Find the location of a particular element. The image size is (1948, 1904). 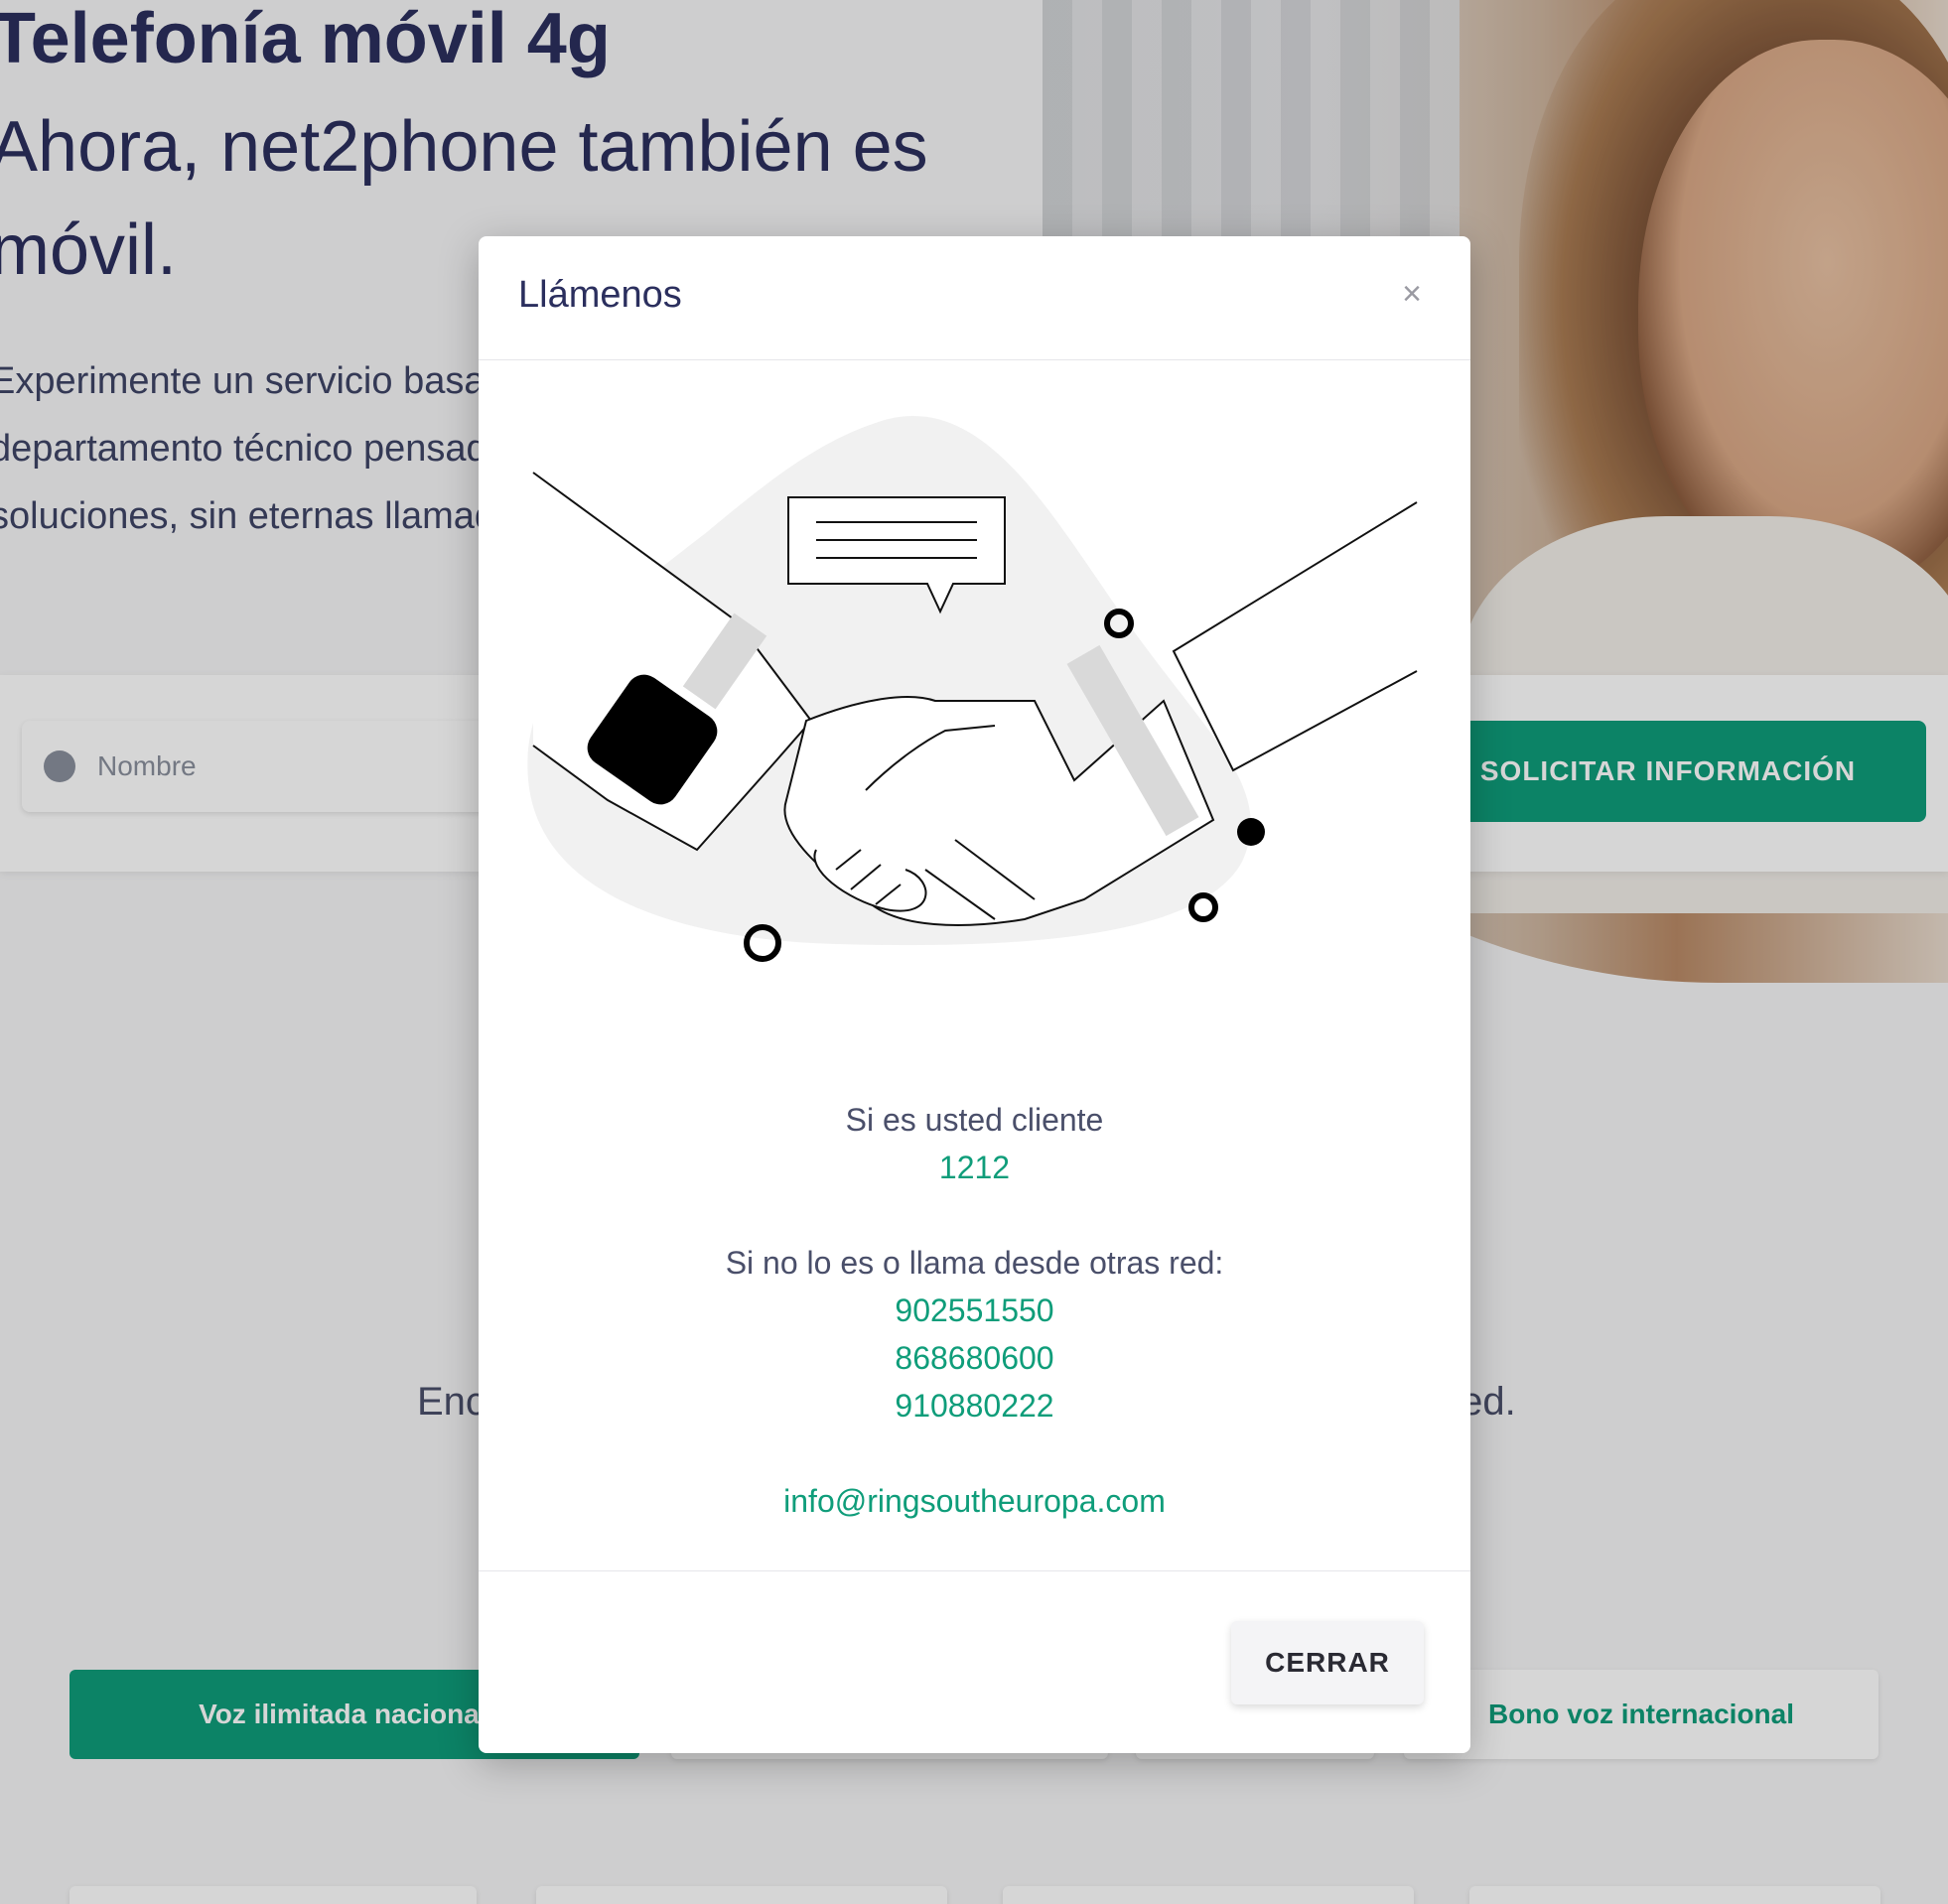

client-phone-link: 1212 is located at coordinates (975, 1167).